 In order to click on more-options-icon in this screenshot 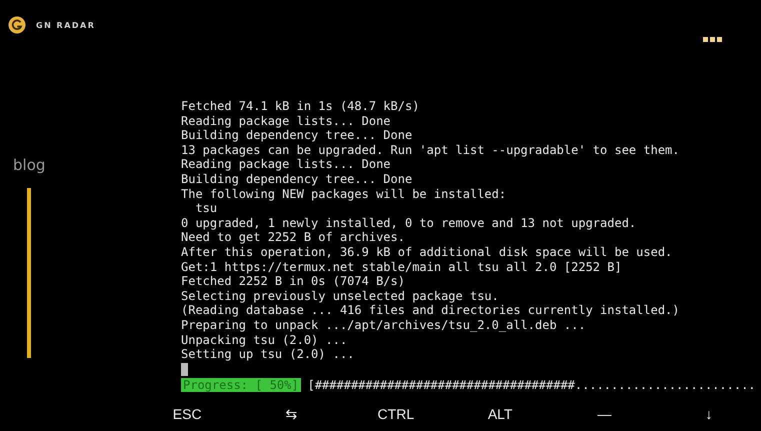, I will do `click(713, 40)`.